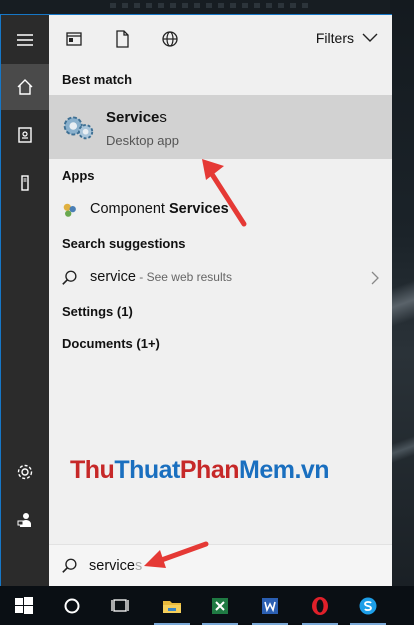 The height and width of the screenshot is (625, 414). I want to click on opera-icon, so click(320, 605).